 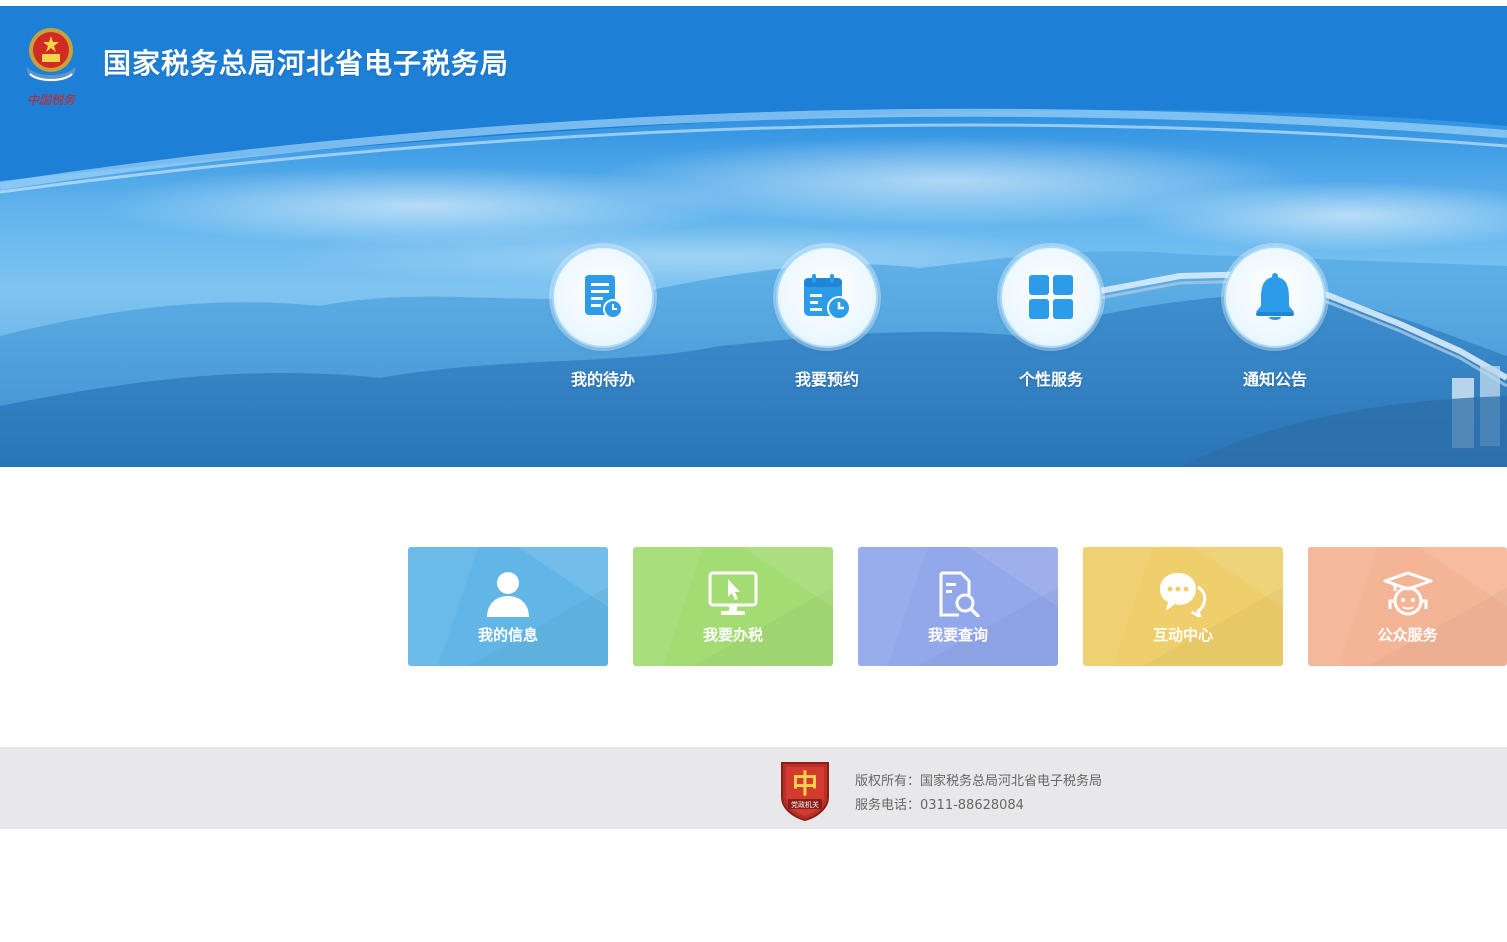 I want to click on quick-nav-todo: 我的待办, so click(x=603, y=318).